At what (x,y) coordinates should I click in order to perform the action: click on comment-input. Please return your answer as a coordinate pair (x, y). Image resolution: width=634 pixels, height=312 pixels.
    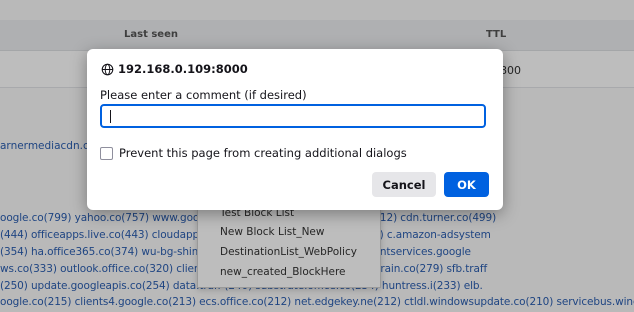
    Looking at the image, I should click on (293, 116).